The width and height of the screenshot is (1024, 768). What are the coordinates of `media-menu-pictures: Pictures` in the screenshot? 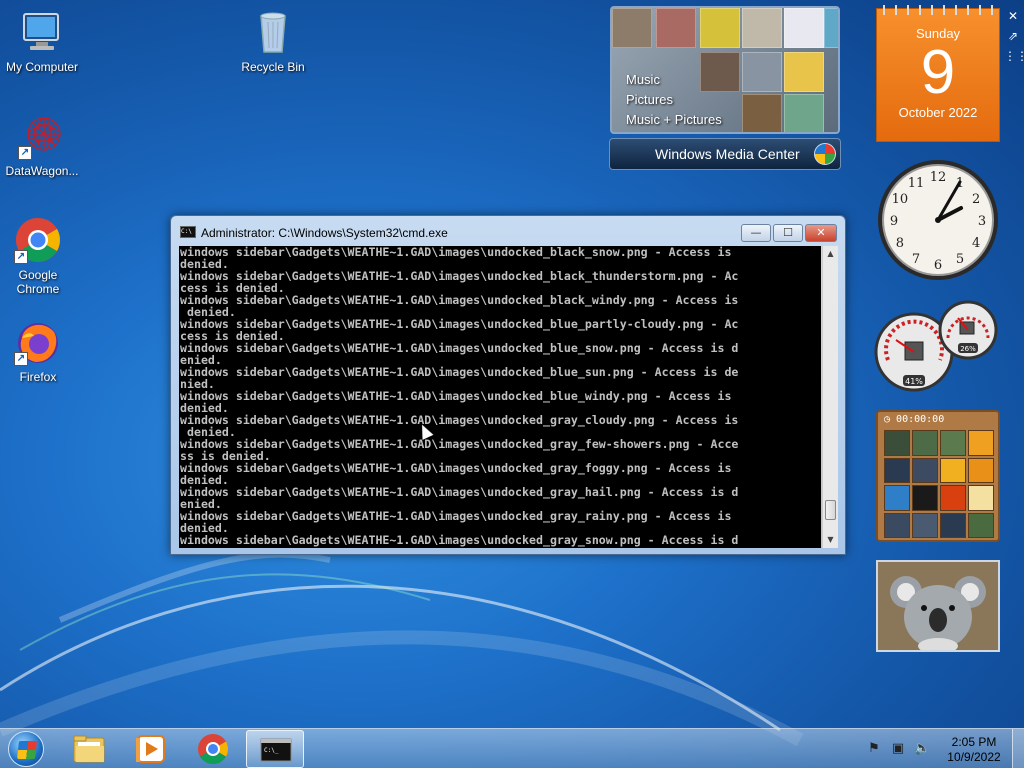 It's located at (674, 100).